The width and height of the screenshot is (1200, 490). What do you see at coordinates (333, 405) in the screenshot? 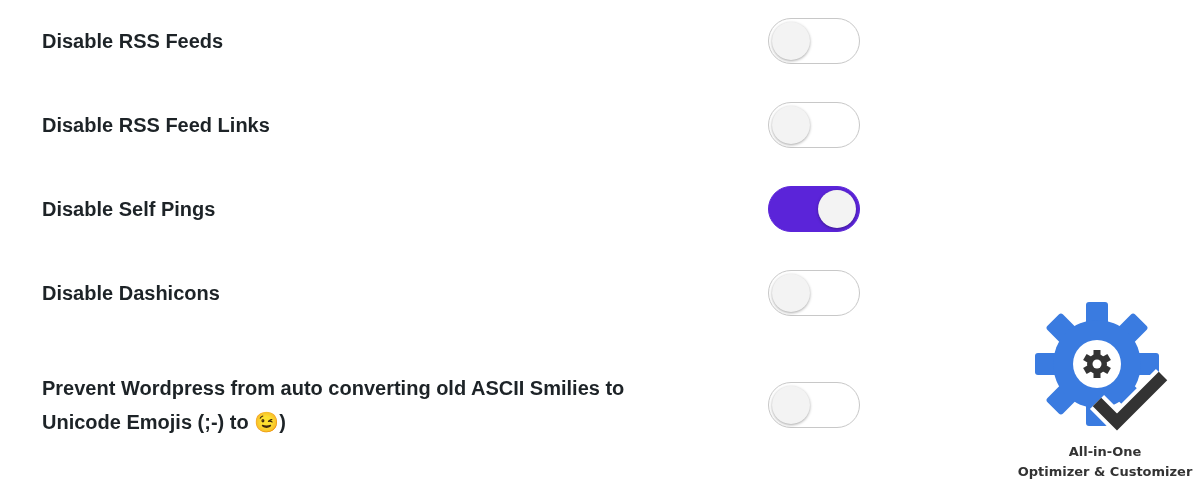
I see `setting-label: Prevent Wordpress from auto converting old ASCII Smilies to Unicode Emojis (;-) to 😉)` at bounding box center [333, 405].